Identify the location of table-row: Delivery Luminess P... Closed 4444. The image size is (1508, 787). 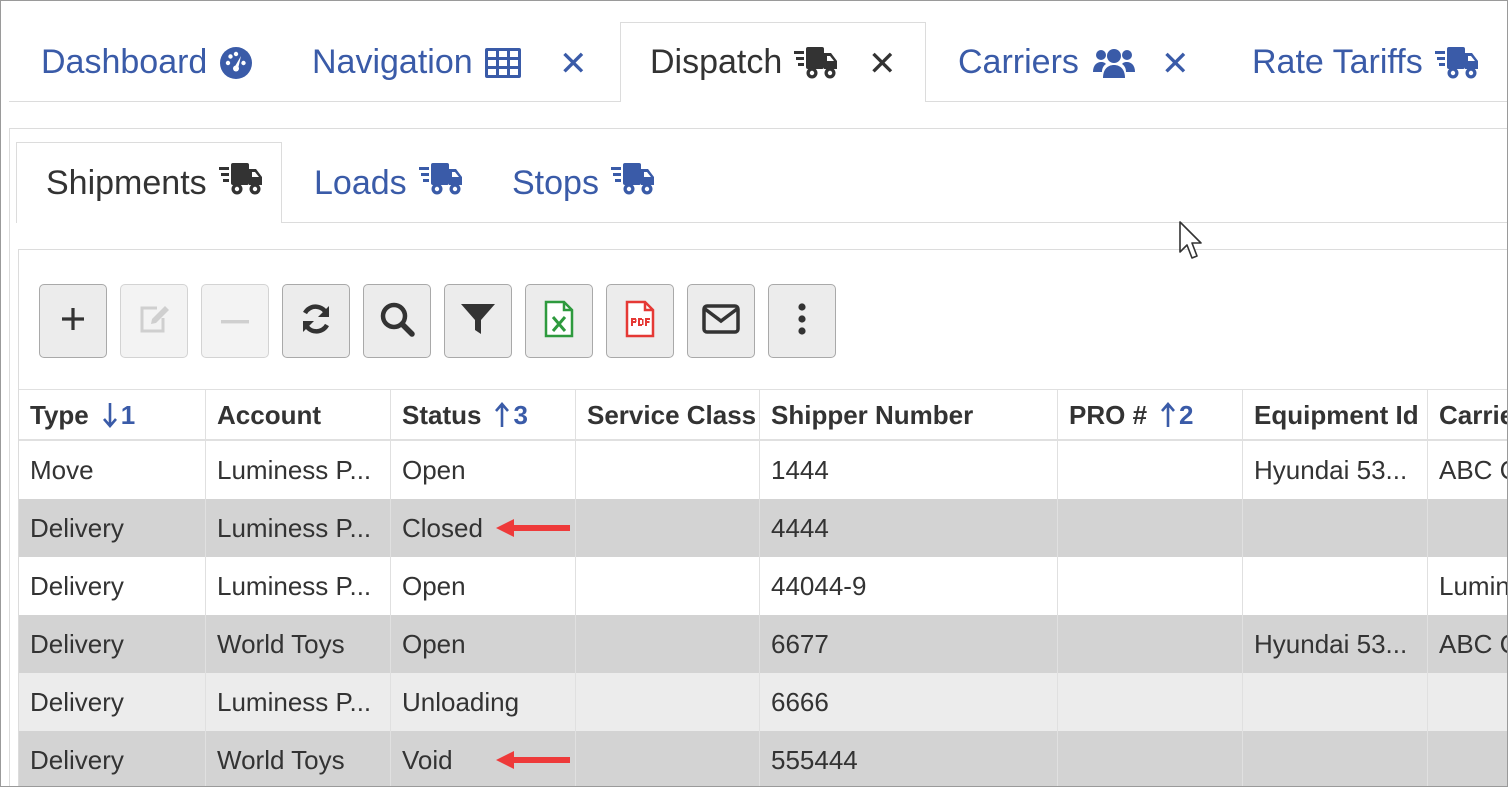
(763, 528).